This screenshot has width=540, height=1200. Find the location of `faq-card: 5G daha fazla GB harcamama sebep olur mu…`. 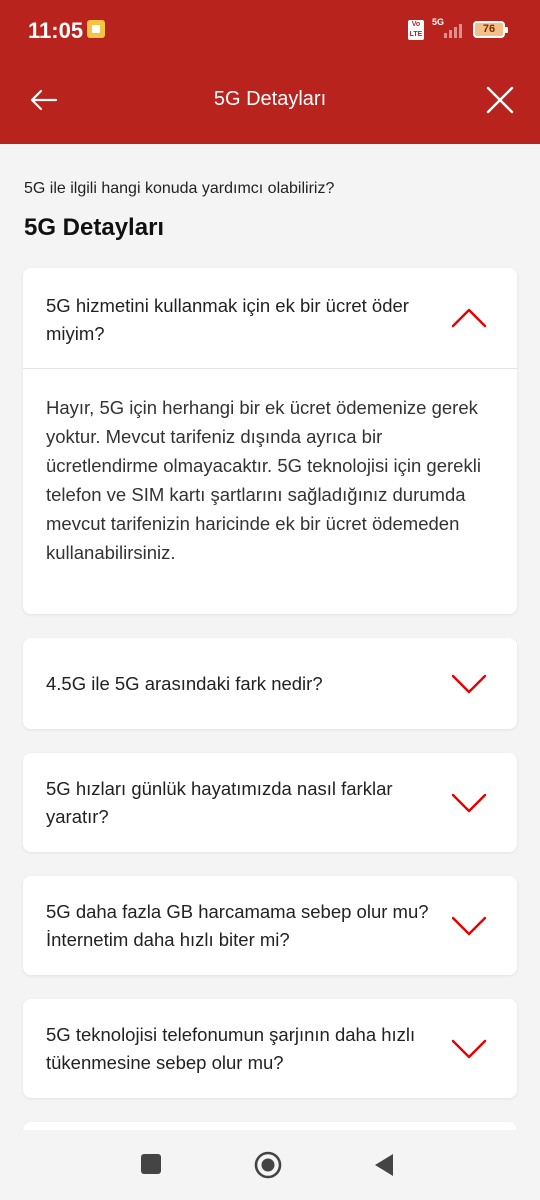

faq-card: 5G daha fazla GB harcamama sebep olur mu… is located at coordinates (270, 925).